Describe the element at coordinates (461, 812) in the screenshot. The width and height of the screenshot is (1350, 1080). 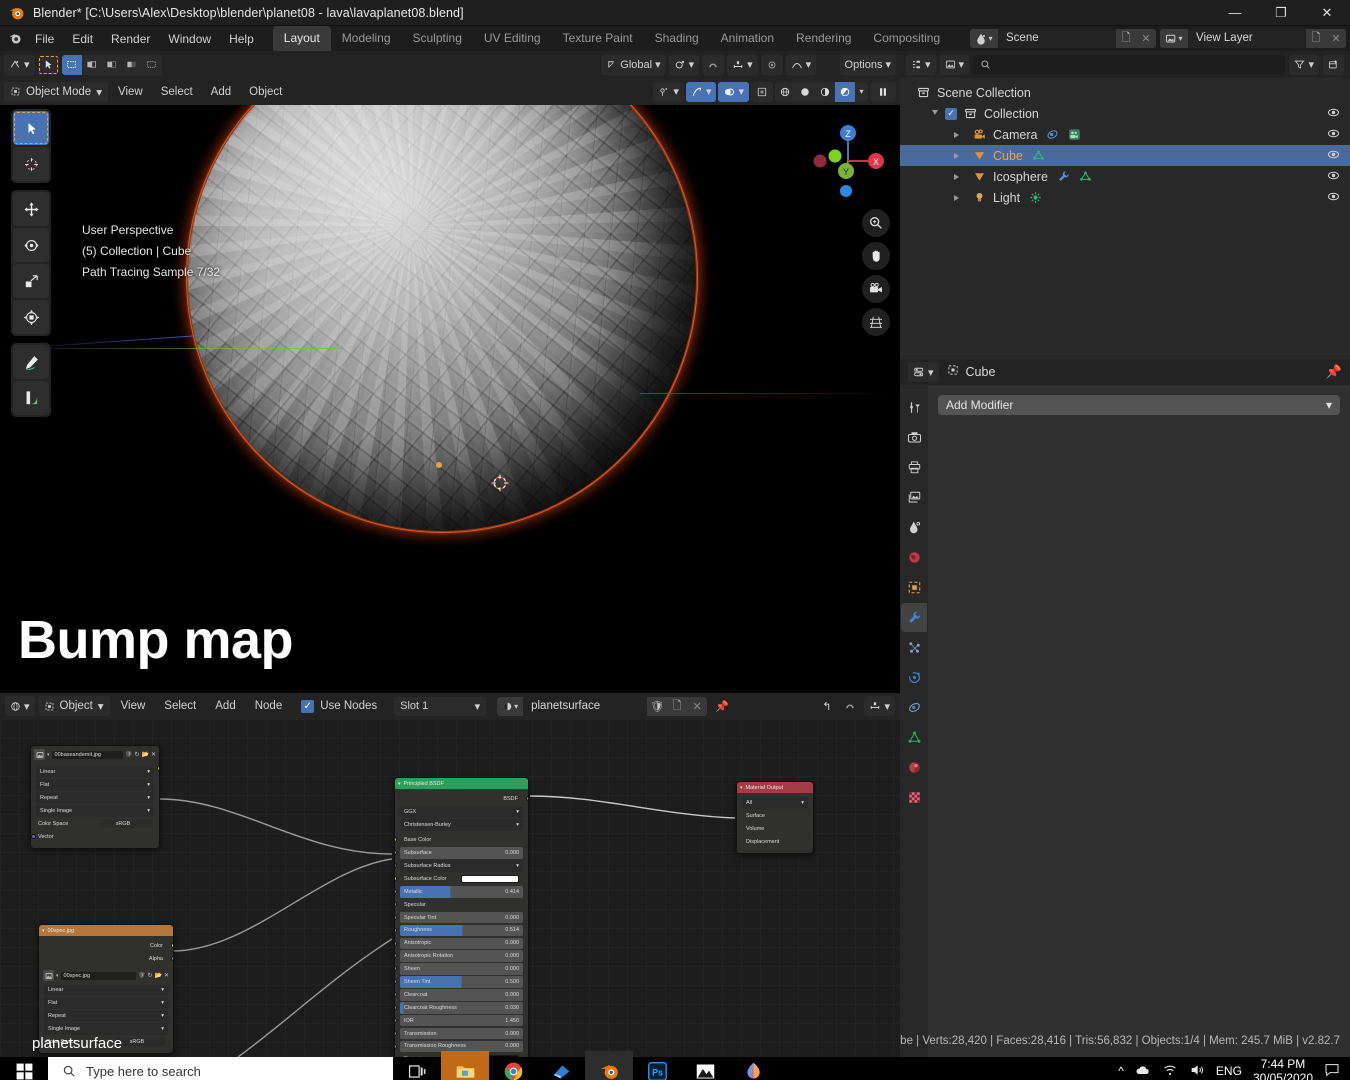
I see `bsdf-distribution-row: GGX ▾` at that location.